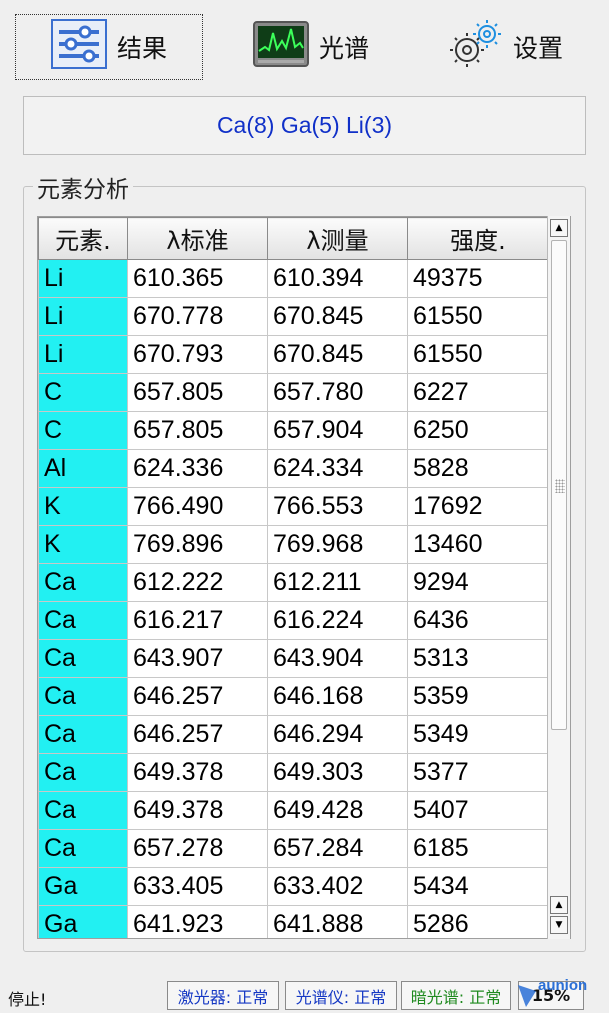  I want to click on cell-intensity: 5349, so click(478, 734).